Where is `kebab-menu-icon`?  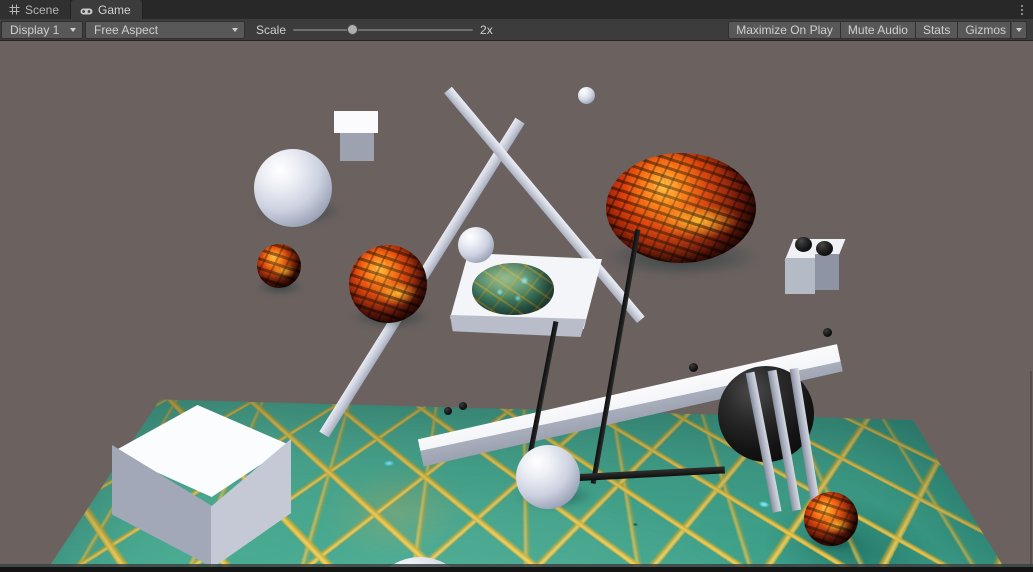 kebab-menu-icon is located at coordinates (1022, 9).